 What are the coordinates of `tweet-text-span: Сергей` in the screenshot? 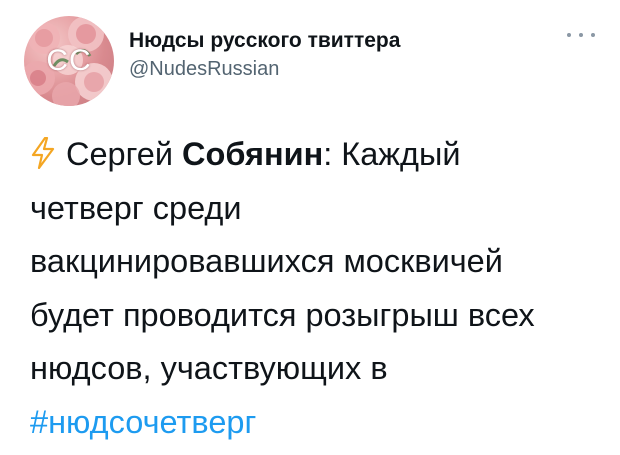 It's located at (124, 154).